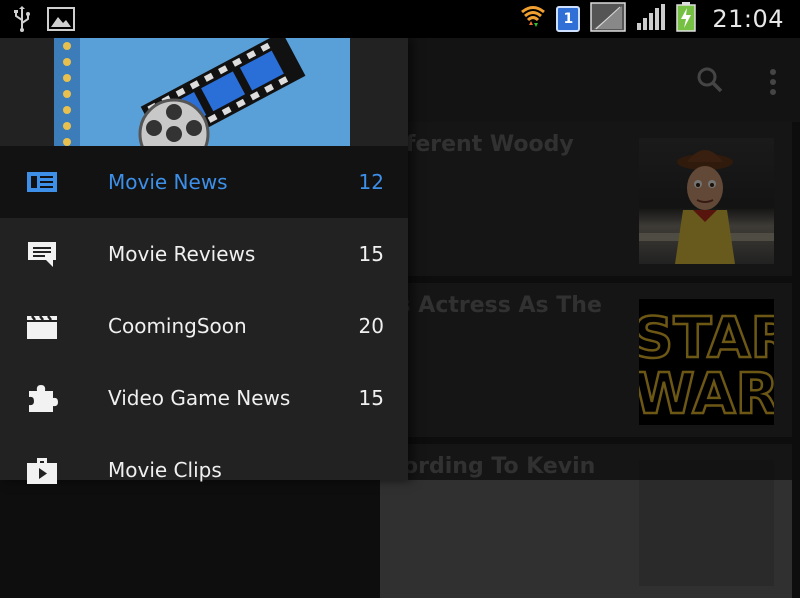  What do you see at coordinates (482, 144) in the screenshot?
I see `news-card-title: ifferent Woody` at bounding box center [482, 144].